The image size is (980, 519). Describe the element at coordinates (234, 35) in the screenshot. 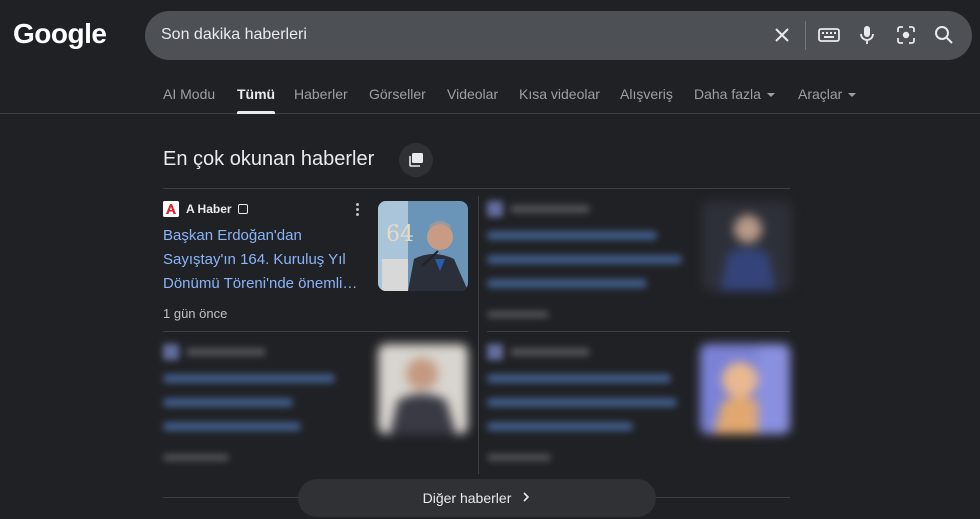

I see `search-input: Son dakika haberleri` at that location.